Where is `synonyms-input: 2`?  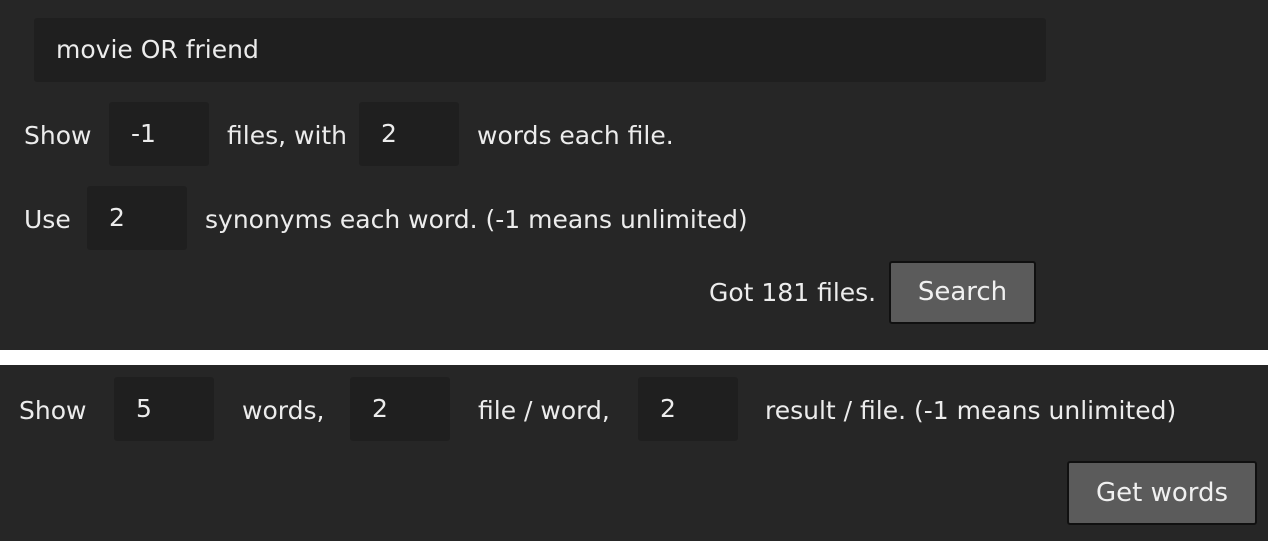 synonyms-input: 2 is located at coordinates (137, 218).